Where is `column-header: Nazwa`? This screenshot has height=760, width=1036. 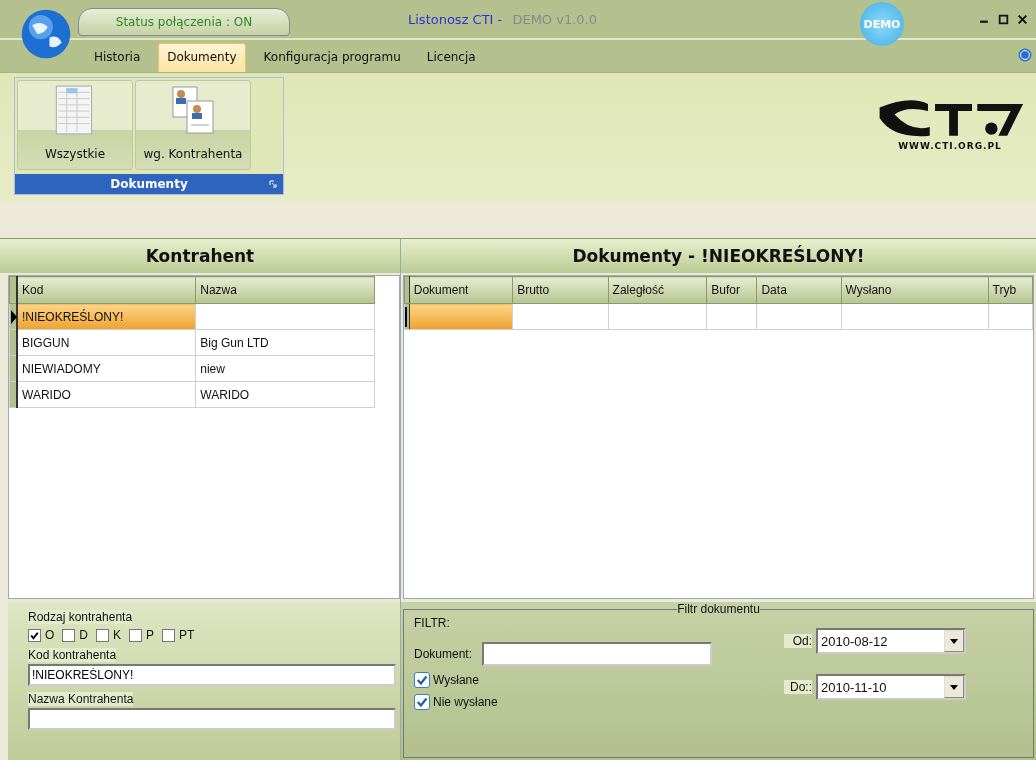 column-header: Nazwa is located at coordinates (285, 290).